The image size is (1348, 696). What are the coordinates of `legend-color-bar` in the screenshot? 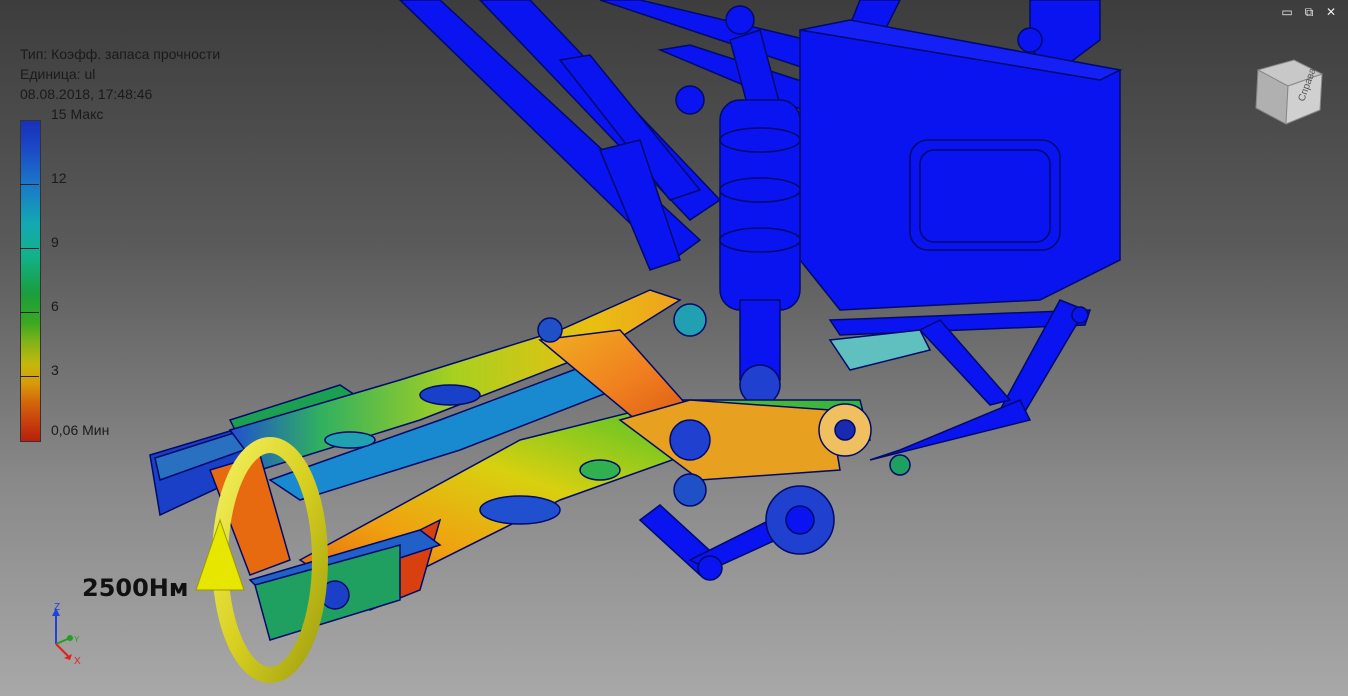 It's located at (30, 281).